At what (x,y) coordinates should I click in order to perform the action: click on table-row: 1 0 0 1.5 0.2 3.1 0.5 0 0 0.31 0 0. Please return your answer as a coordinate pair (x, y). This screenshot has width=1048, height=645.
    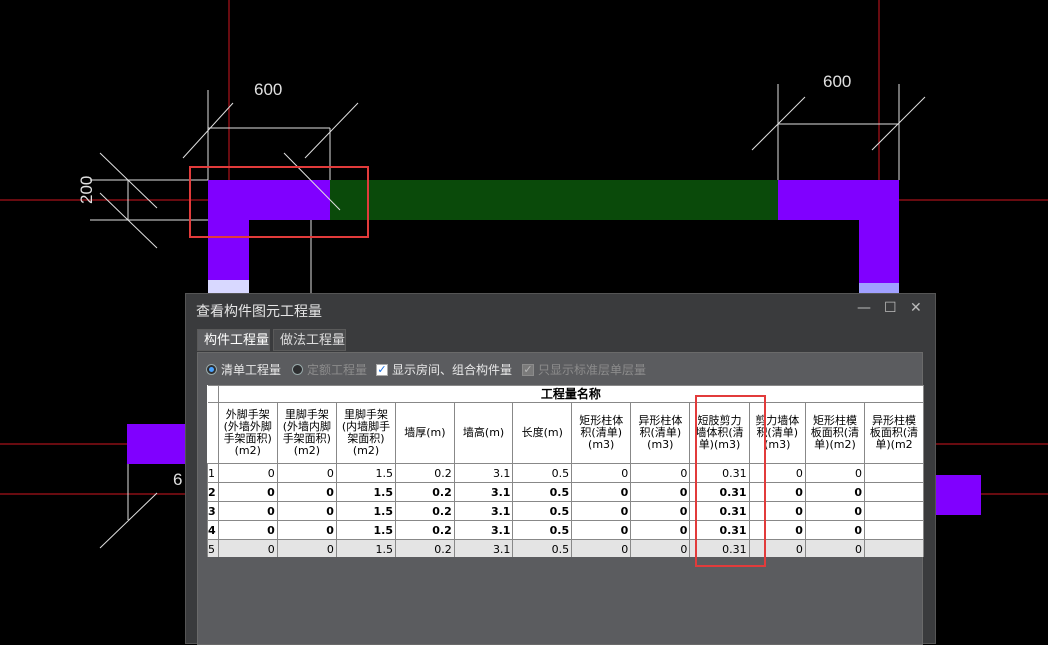
    Looking at the image, I should click on (565, 473).